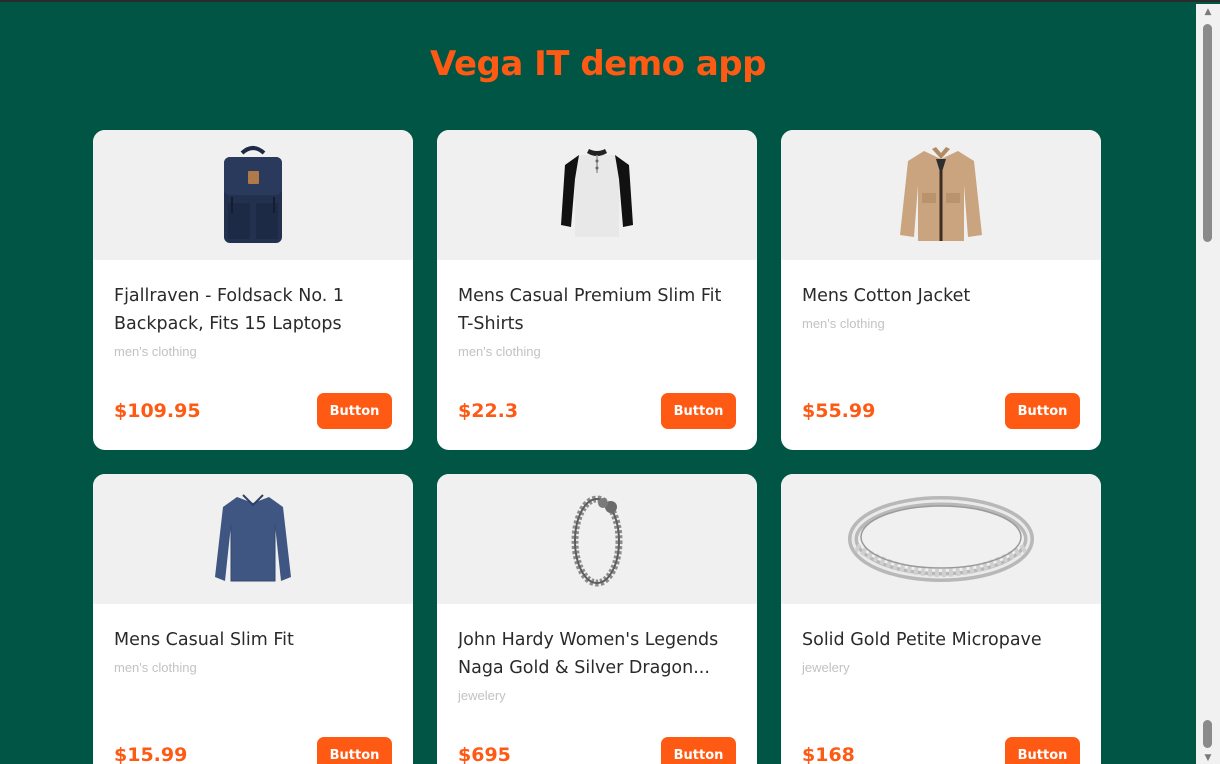 Image resolution: width=1220 pixels, height=764 pixels. I want to click on longsleeve-image, so click(253, 538).